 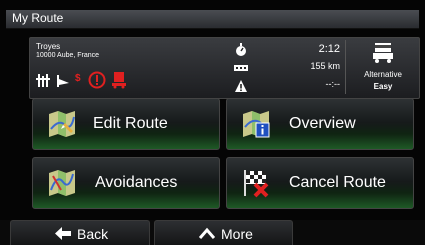 I want to click on back-label: Back, so click(x=93, y=234).